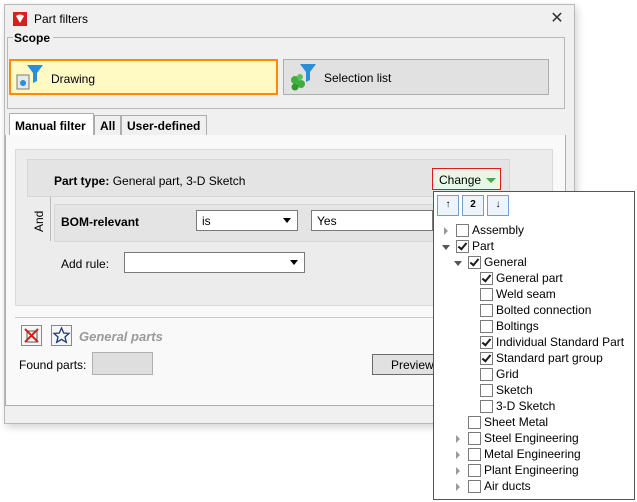 This screenshot has height=502, width=637. I want to click on tree-item-label: Steel Engineering, so click(531, 438).